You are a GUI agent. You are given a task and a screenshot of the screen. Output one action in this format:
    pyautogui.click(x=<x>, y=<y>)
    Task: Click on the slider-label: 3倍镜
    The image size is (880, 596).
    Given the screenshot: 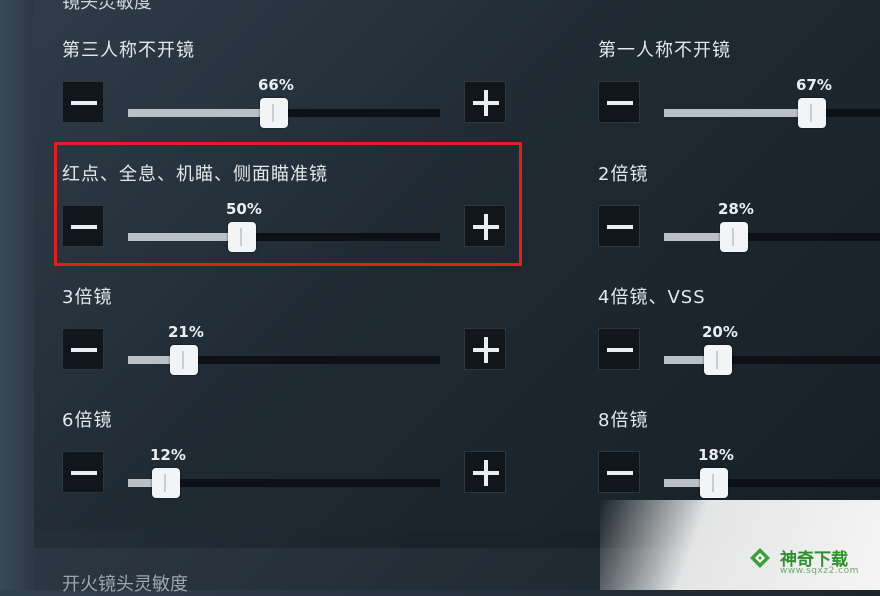 What is the action you would take?
    pyautogui.click(x=87, y=297)
    